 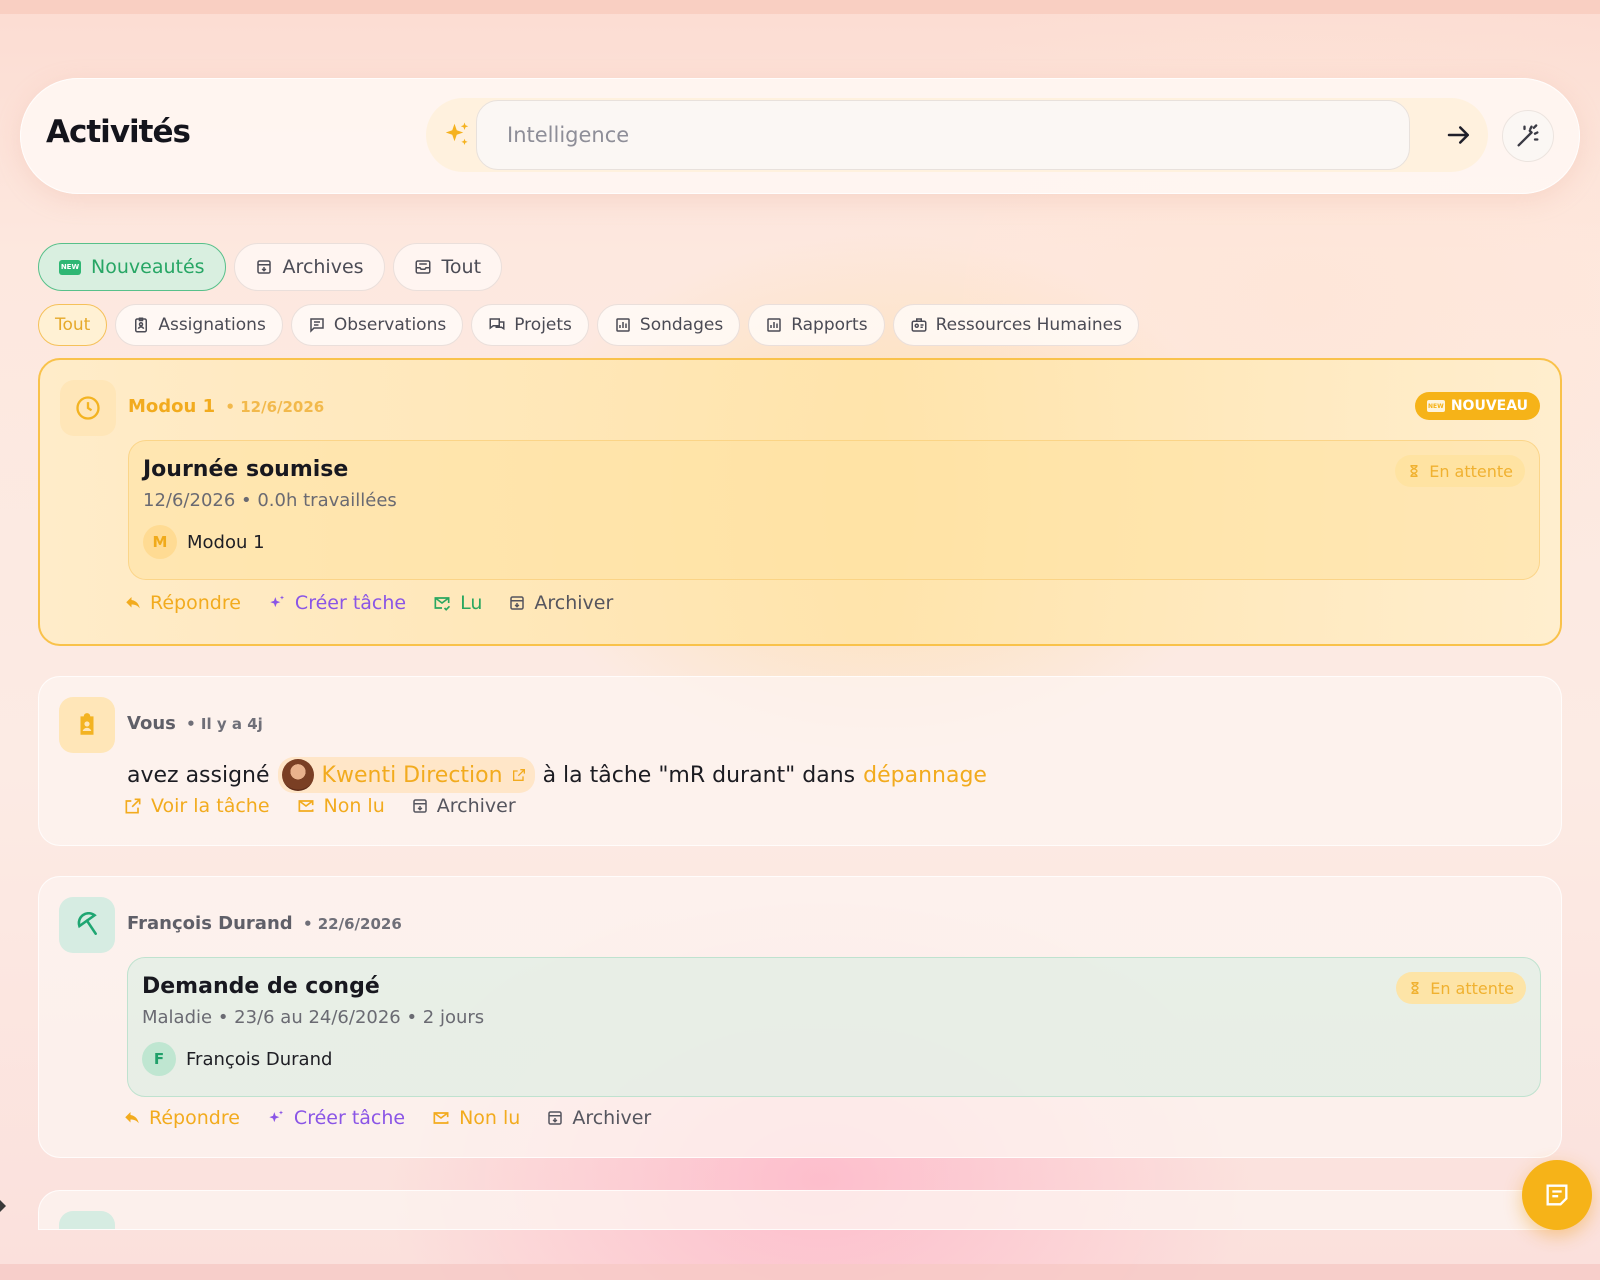 What do you see at coordinates (834, 1059) in the screenshot?
I see `activity-person: F François Durand` at bounding box center [834, 1059].